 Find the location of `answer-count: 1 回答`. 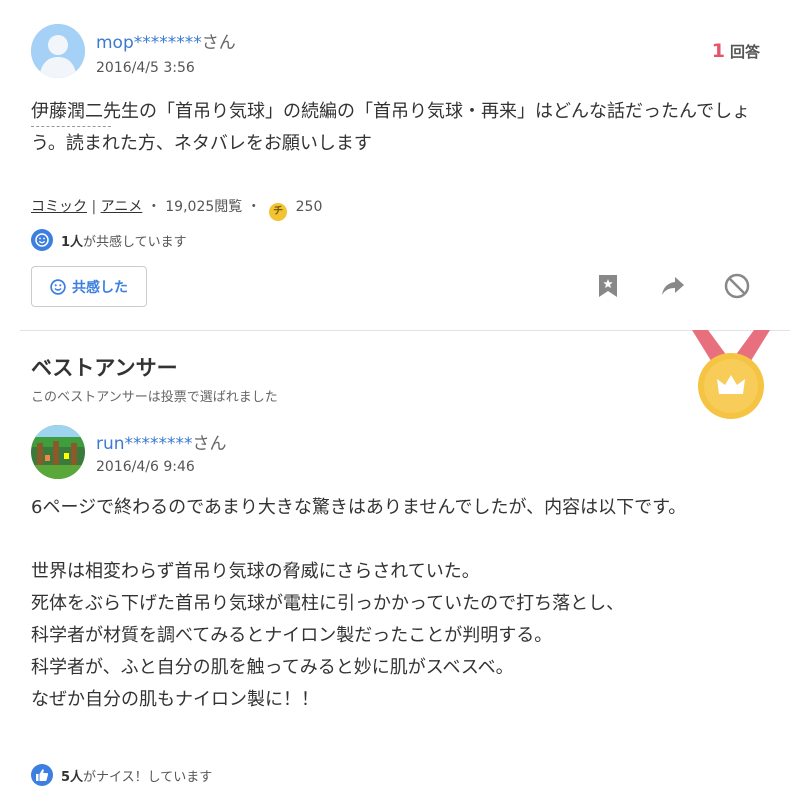

answer-count: 1 回答 is located at coordinates (736, 51).